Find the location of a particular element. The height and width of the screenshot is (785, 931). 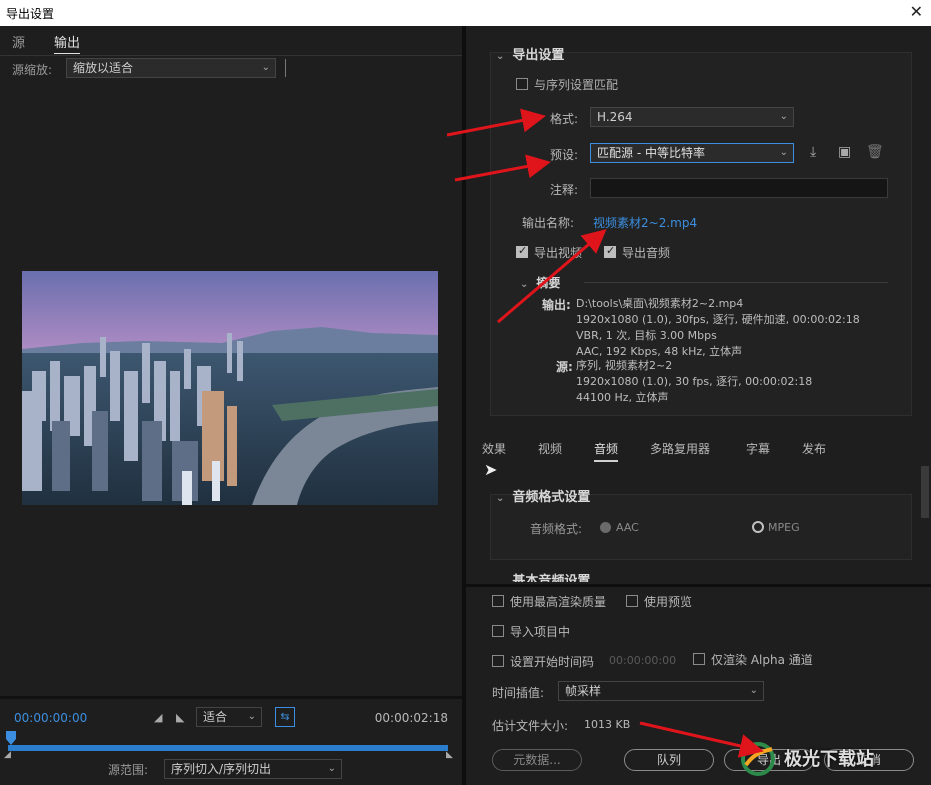

aspect-toggle-icon: ⇆ is located at coordinates (285, 717).